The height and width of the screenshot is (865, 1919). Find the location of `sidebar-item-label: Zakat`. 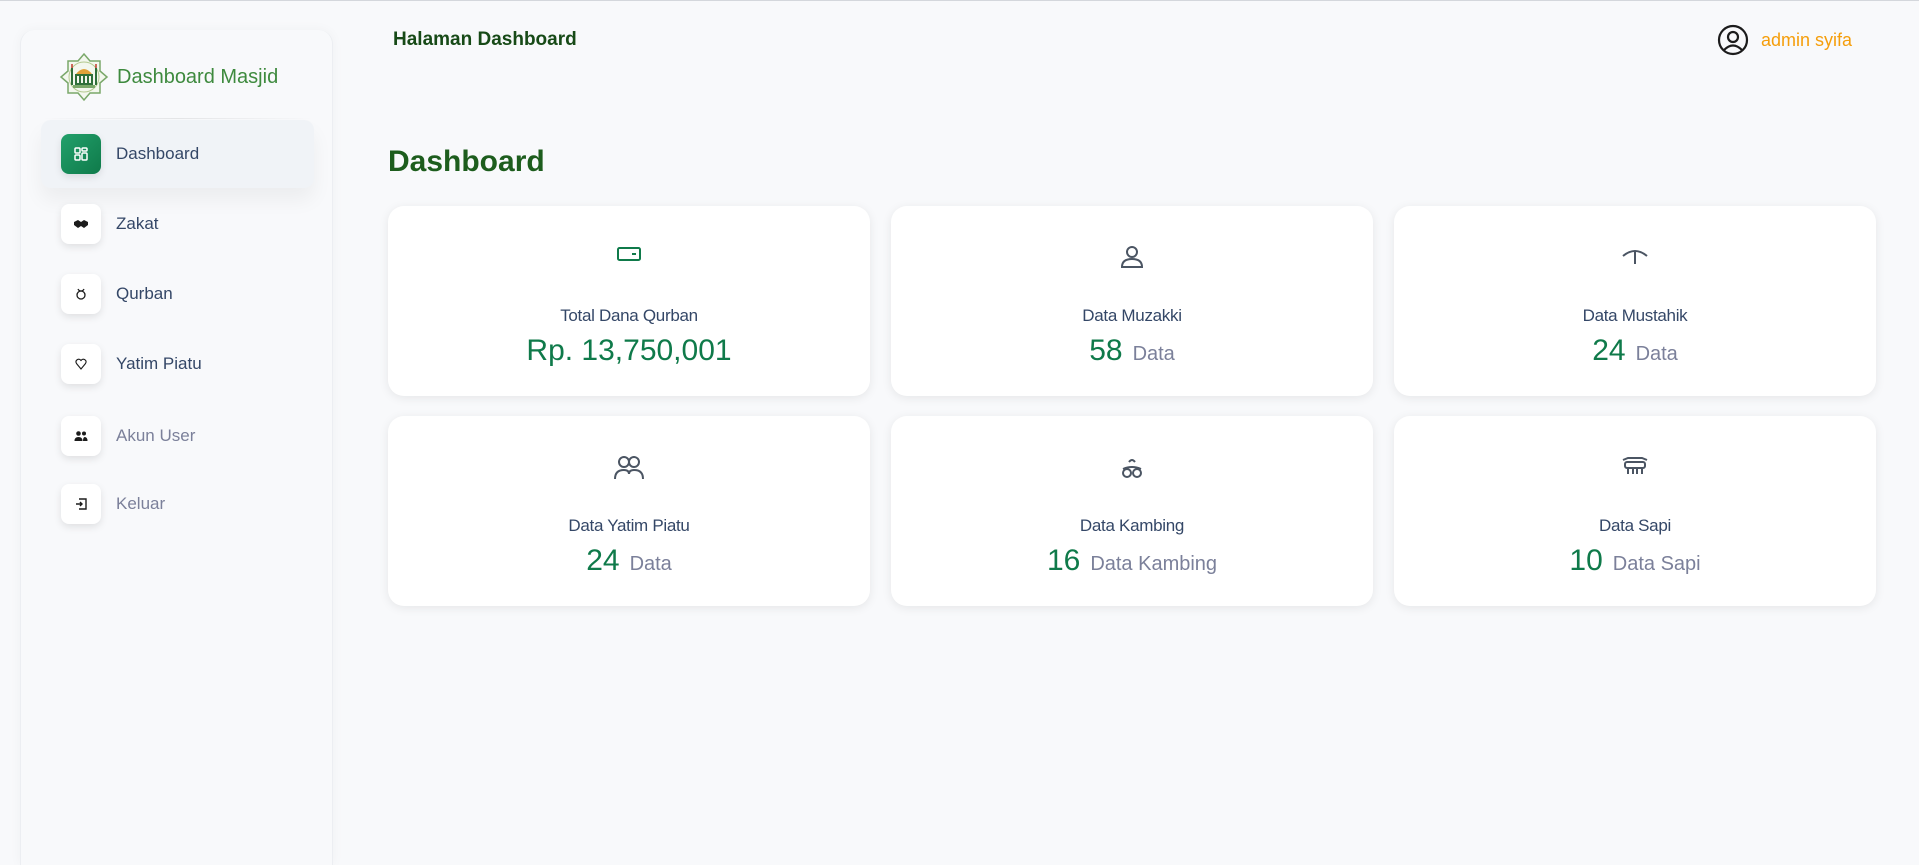

sidebar-item-label: Zakat is located at coordinates (137, 223).